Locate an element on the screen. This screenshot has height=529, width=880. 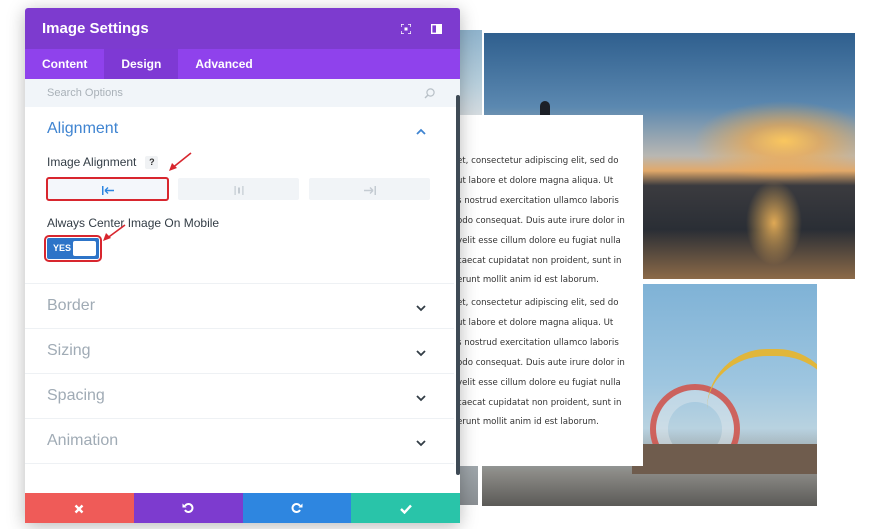
tab-content: Content is located at coordinates (64, 64).